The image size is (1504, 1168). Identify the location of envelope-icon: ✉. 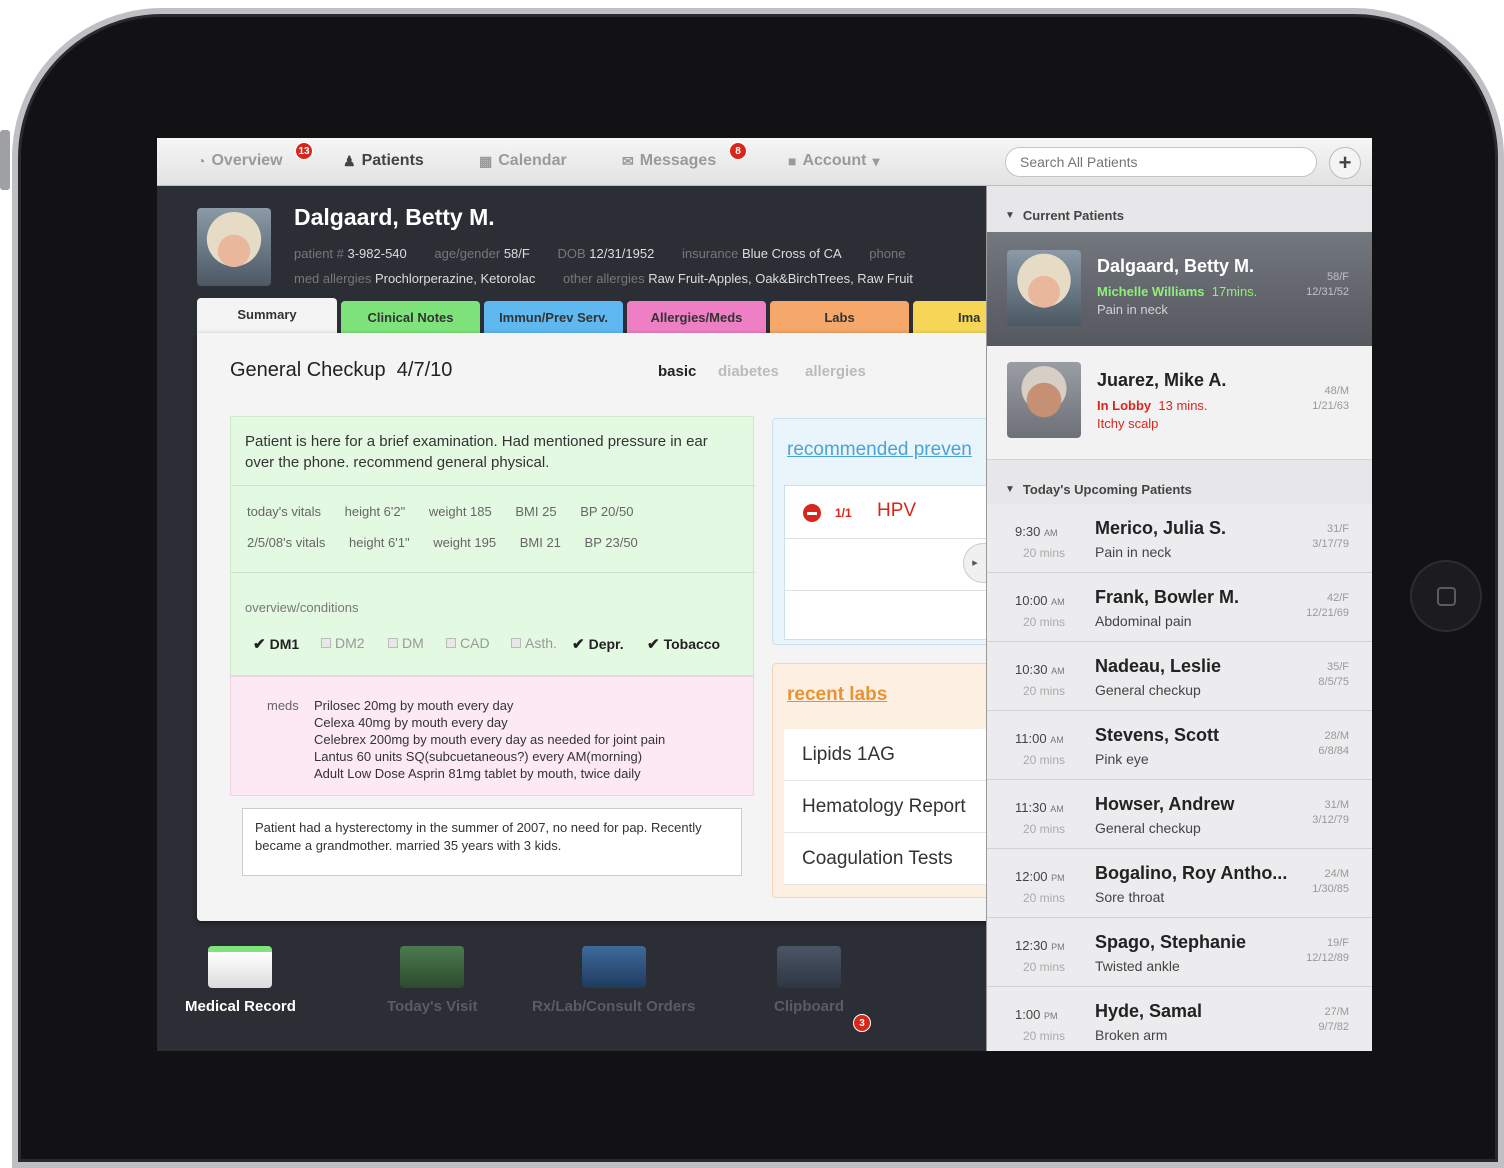
(628, 160).